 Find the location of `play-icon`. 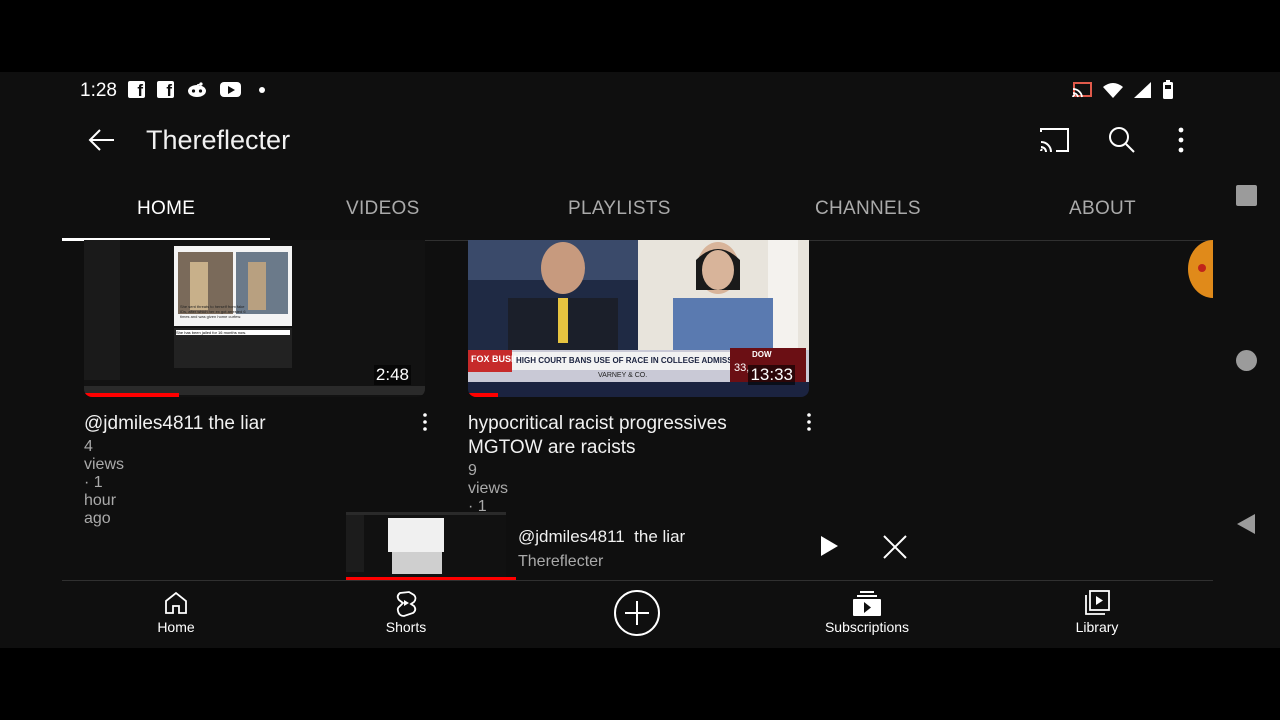

play-icon is located at coordinates (829, 546).